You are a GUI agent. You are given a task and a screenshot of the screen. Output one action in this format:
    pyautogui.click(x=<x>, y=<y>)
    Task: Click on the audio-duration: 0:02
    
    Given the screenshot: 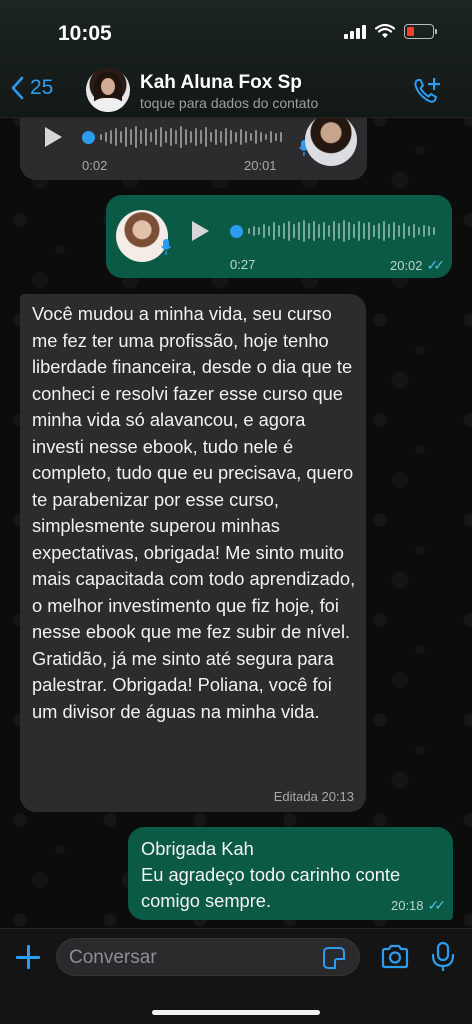 What is the action you would take?
    pyautogui.click(x=95, y=165)
    